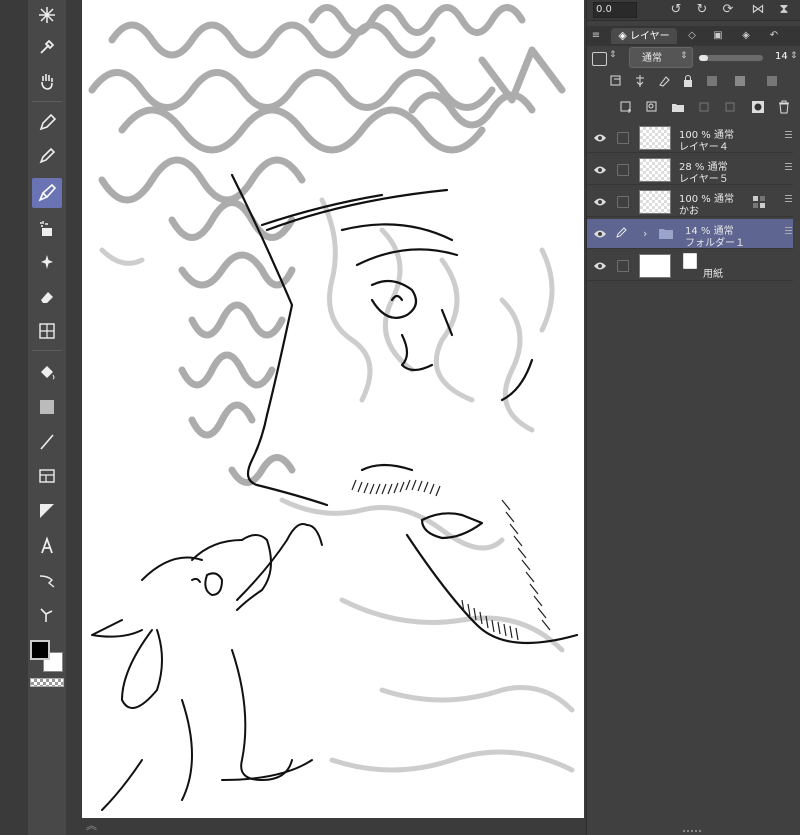 The width and height of the screenshot is (800, 835). What do you see at coordinates (47, 47) in the screenshot?
I see `tool-eyedropper` at bounding box center [47, 47].